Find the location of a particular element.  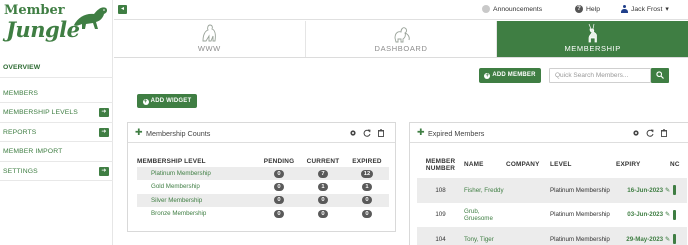

widget-title: Expired Members is located at coordinates (456, 133).